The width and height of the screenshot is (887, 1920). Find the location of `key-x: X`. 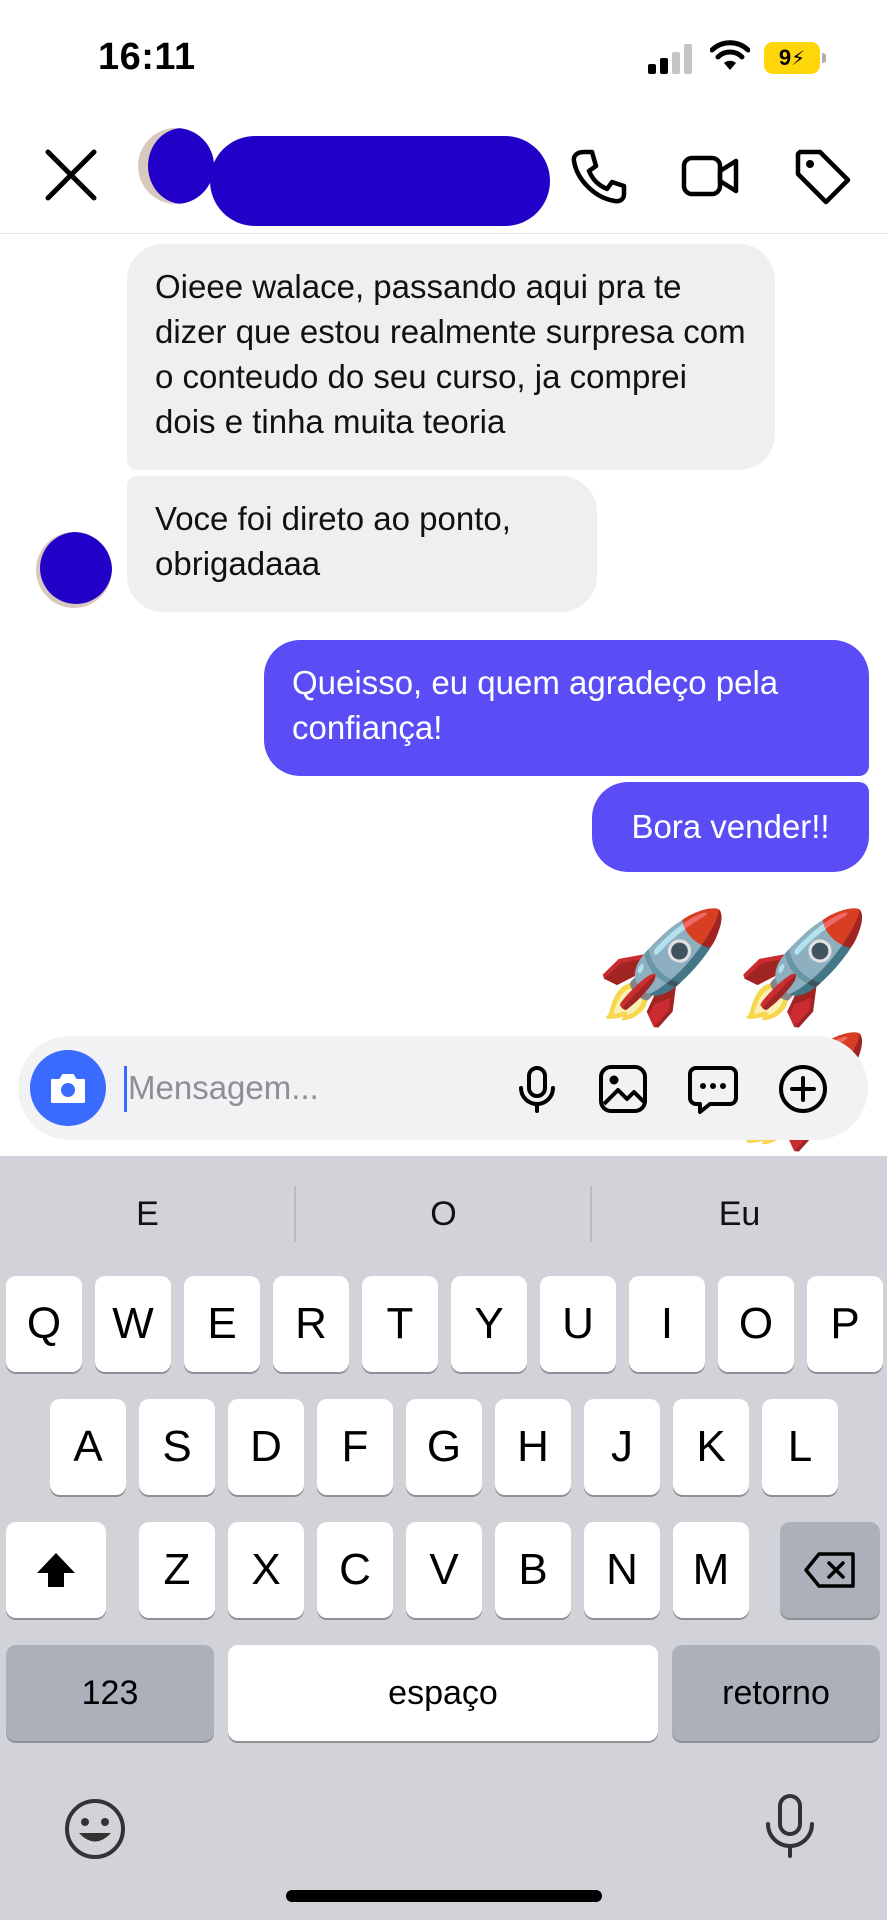

key-x: X is located at coordinates (266, 1570).